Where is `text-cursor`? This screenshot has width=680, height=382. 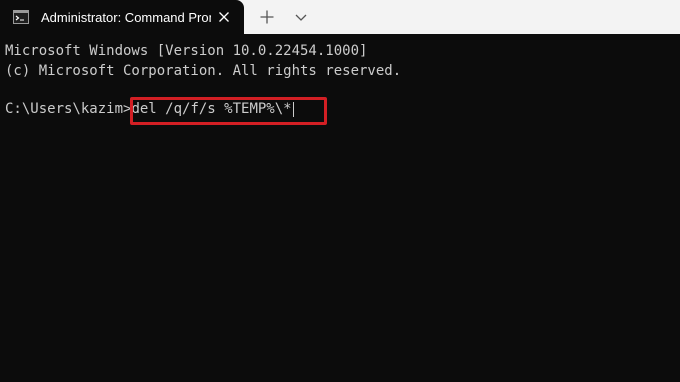 text-cursor is located at coordinates (293, 109).